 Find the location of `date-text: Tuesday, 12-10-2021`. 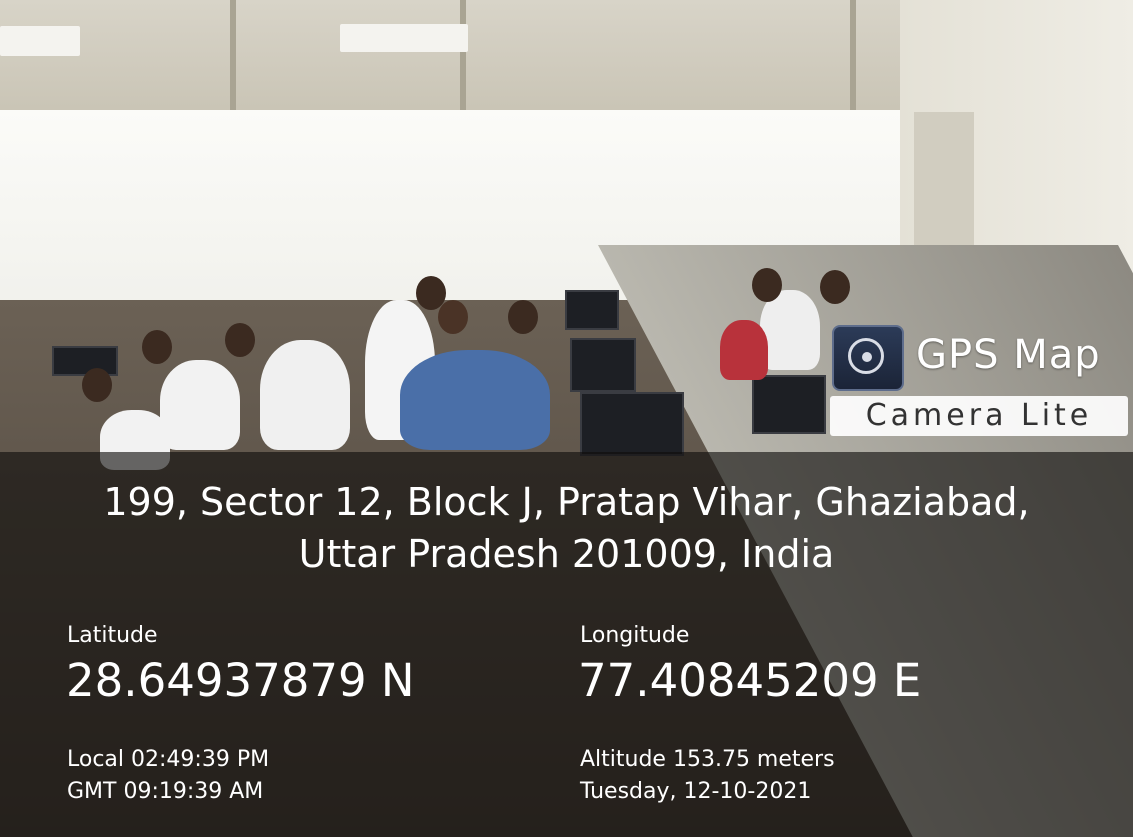

date-text: Tuesday, 12-10-2021 is located at coordinates (696, 791).